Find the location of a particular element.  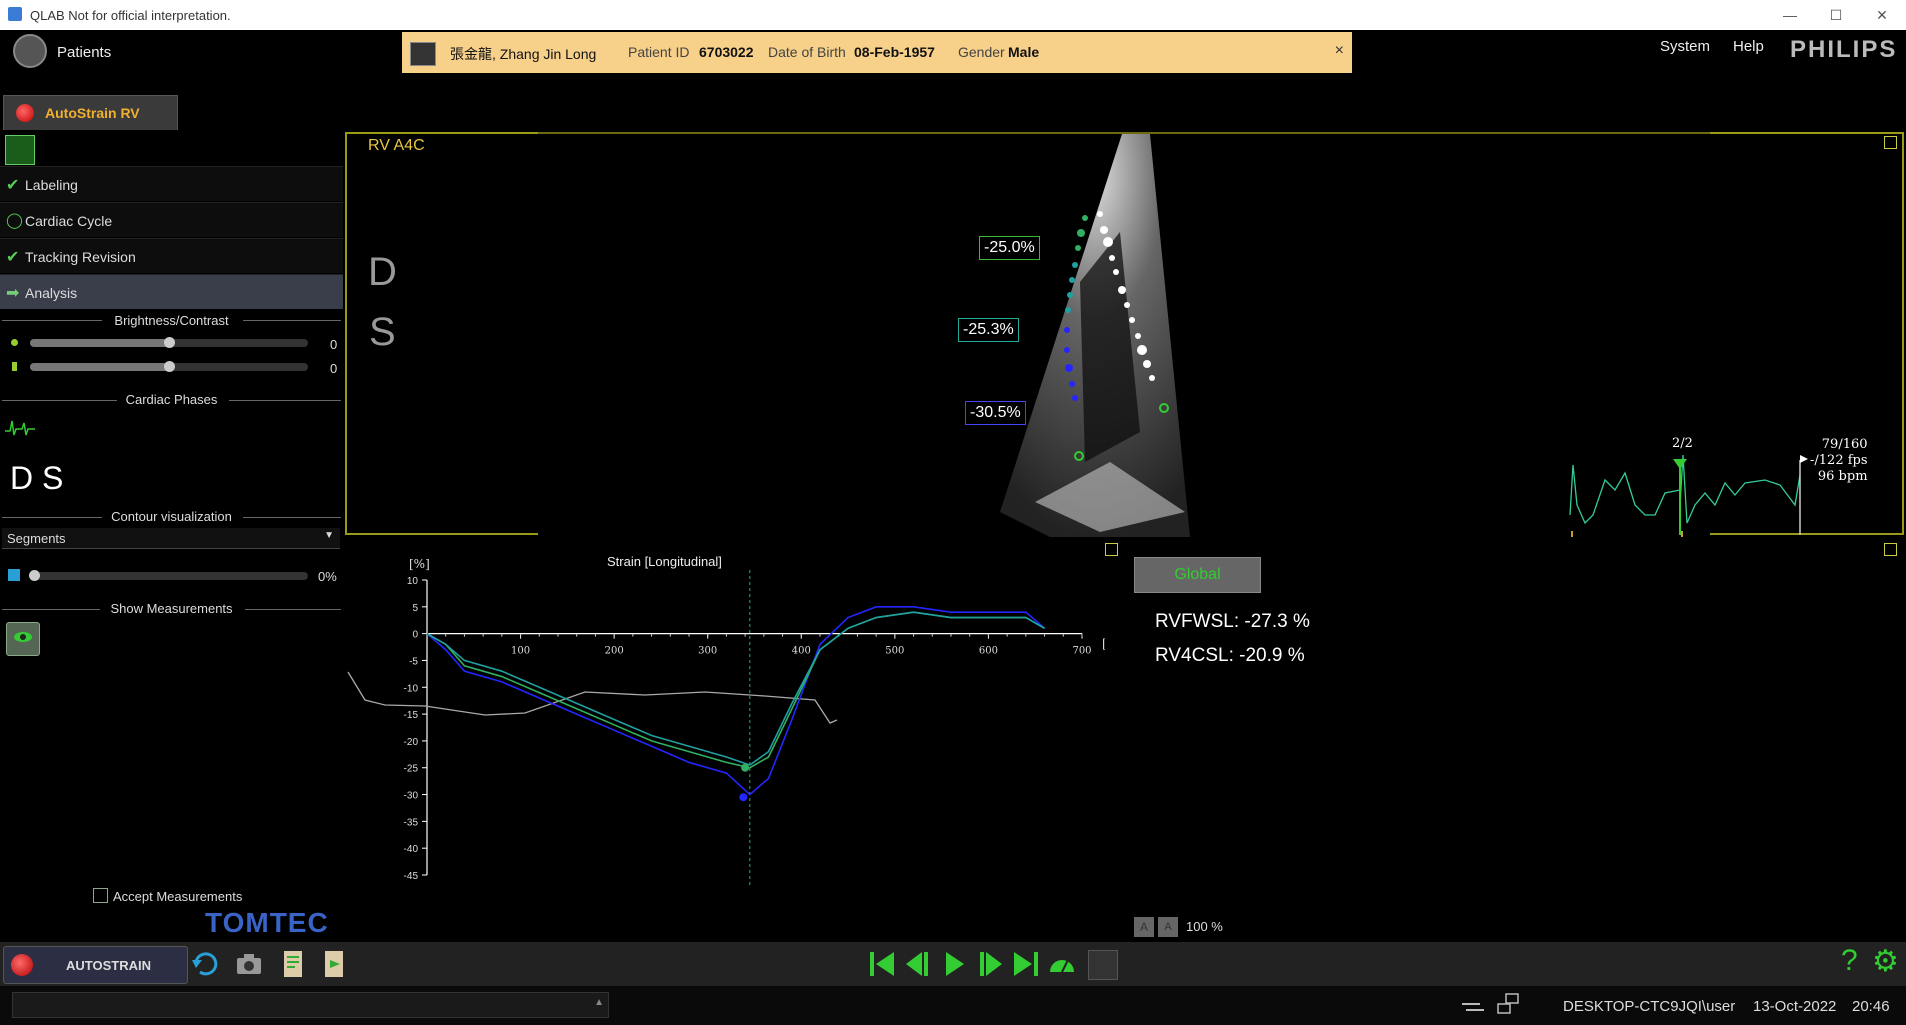

contour-opacity-value: 0% is located at coordinates (327, 576).